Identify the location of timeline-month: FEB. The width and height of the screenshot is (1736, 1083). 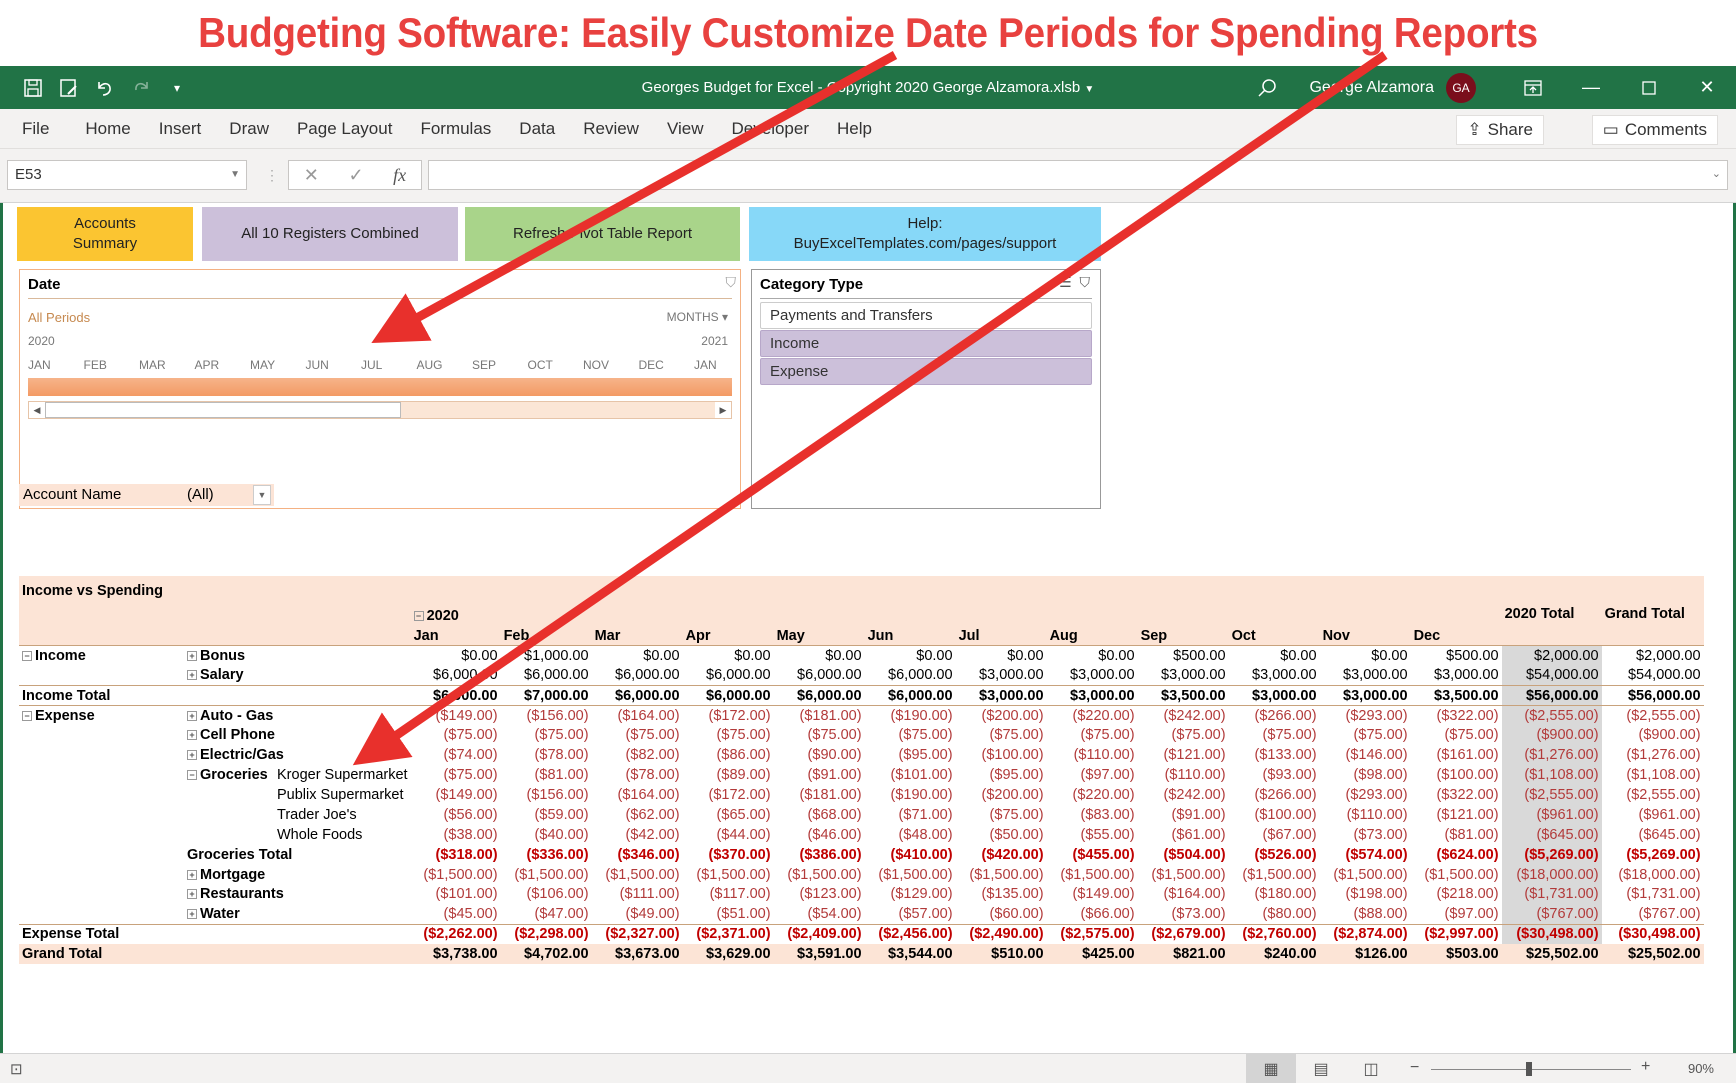
(95, 365).